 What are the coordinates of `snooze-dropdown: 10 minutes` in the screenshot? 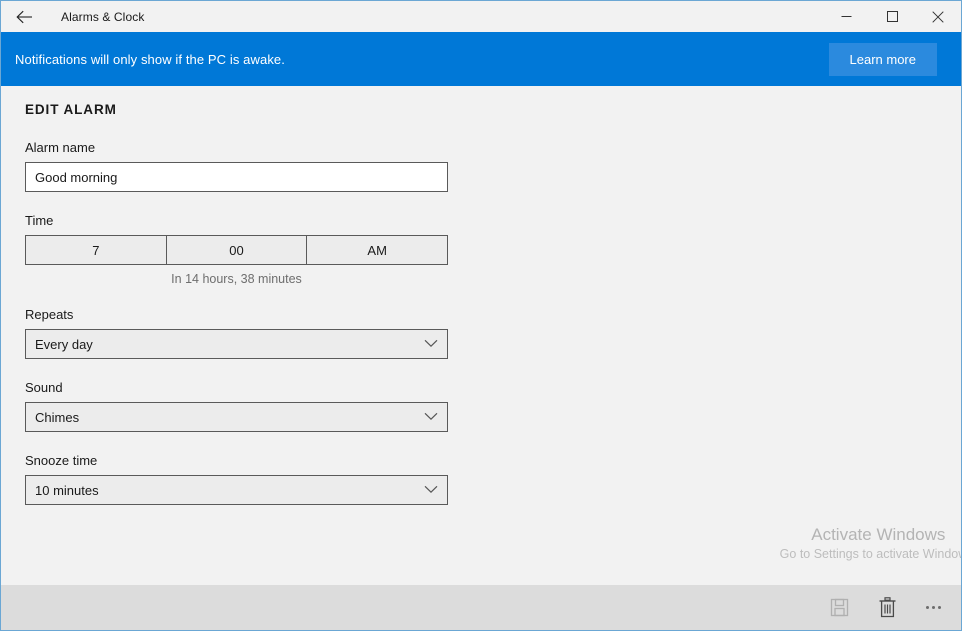 It's located at (236, 490).